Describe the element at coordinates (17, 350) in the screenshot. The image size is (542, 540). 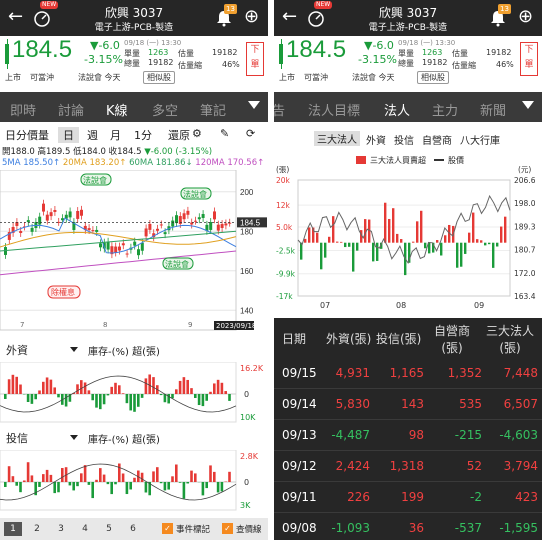
I see `sub1-select: 外資` at that location.